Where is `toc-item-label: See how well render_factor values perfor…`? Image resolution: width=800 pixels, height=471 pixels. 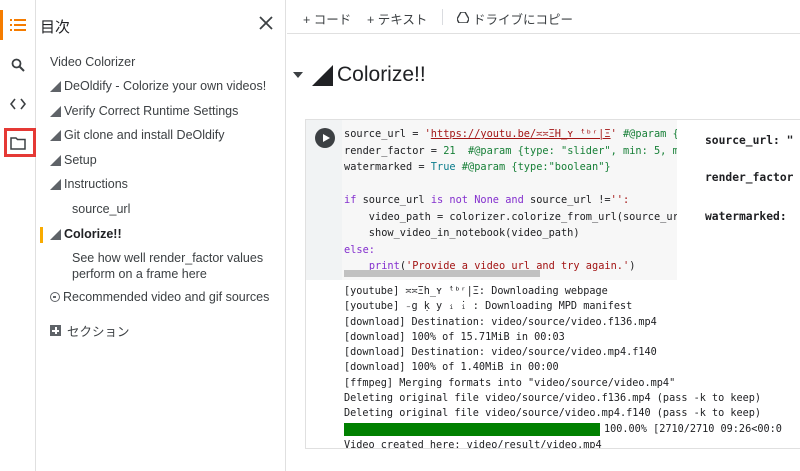
toc-item-label: See how well render_factor values perfor… is located at coordinates (168, 266).